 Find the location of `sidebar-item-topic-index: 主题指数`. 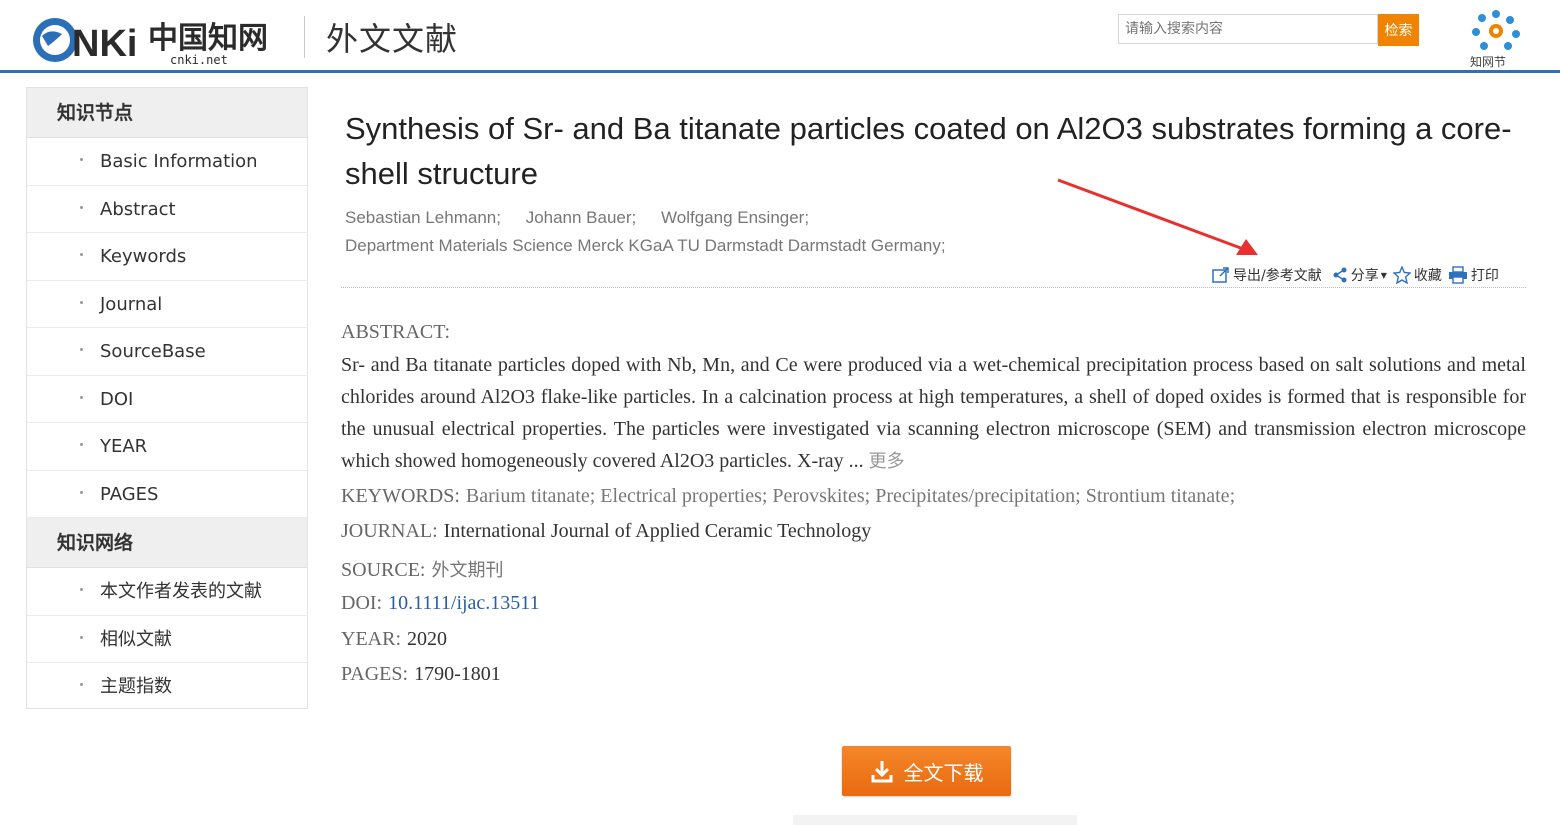

sidebar-item-topic-index: 主题指数 is located at coordinates (167, 687).